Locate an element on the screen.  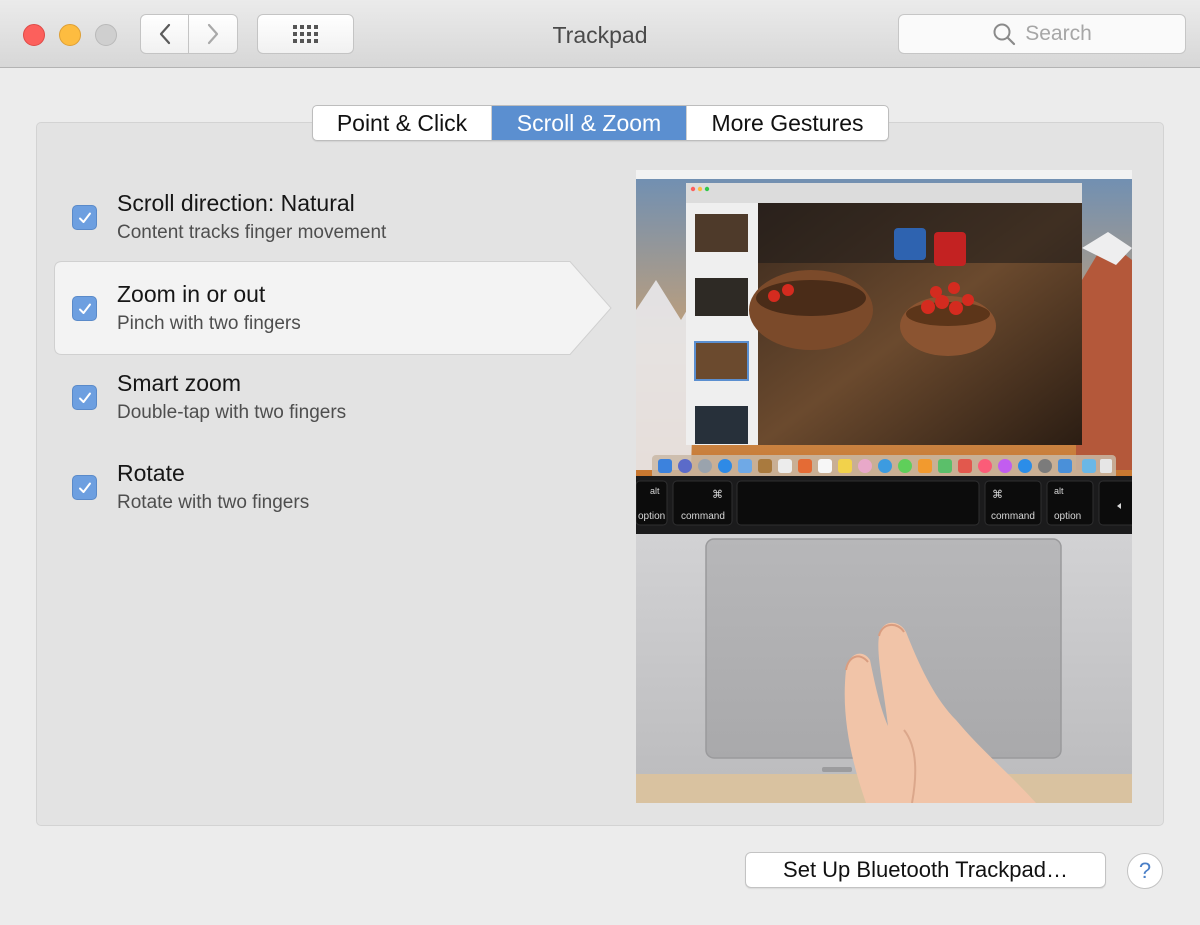
option-title: Smart zoom is located at coordinates (179, 383).